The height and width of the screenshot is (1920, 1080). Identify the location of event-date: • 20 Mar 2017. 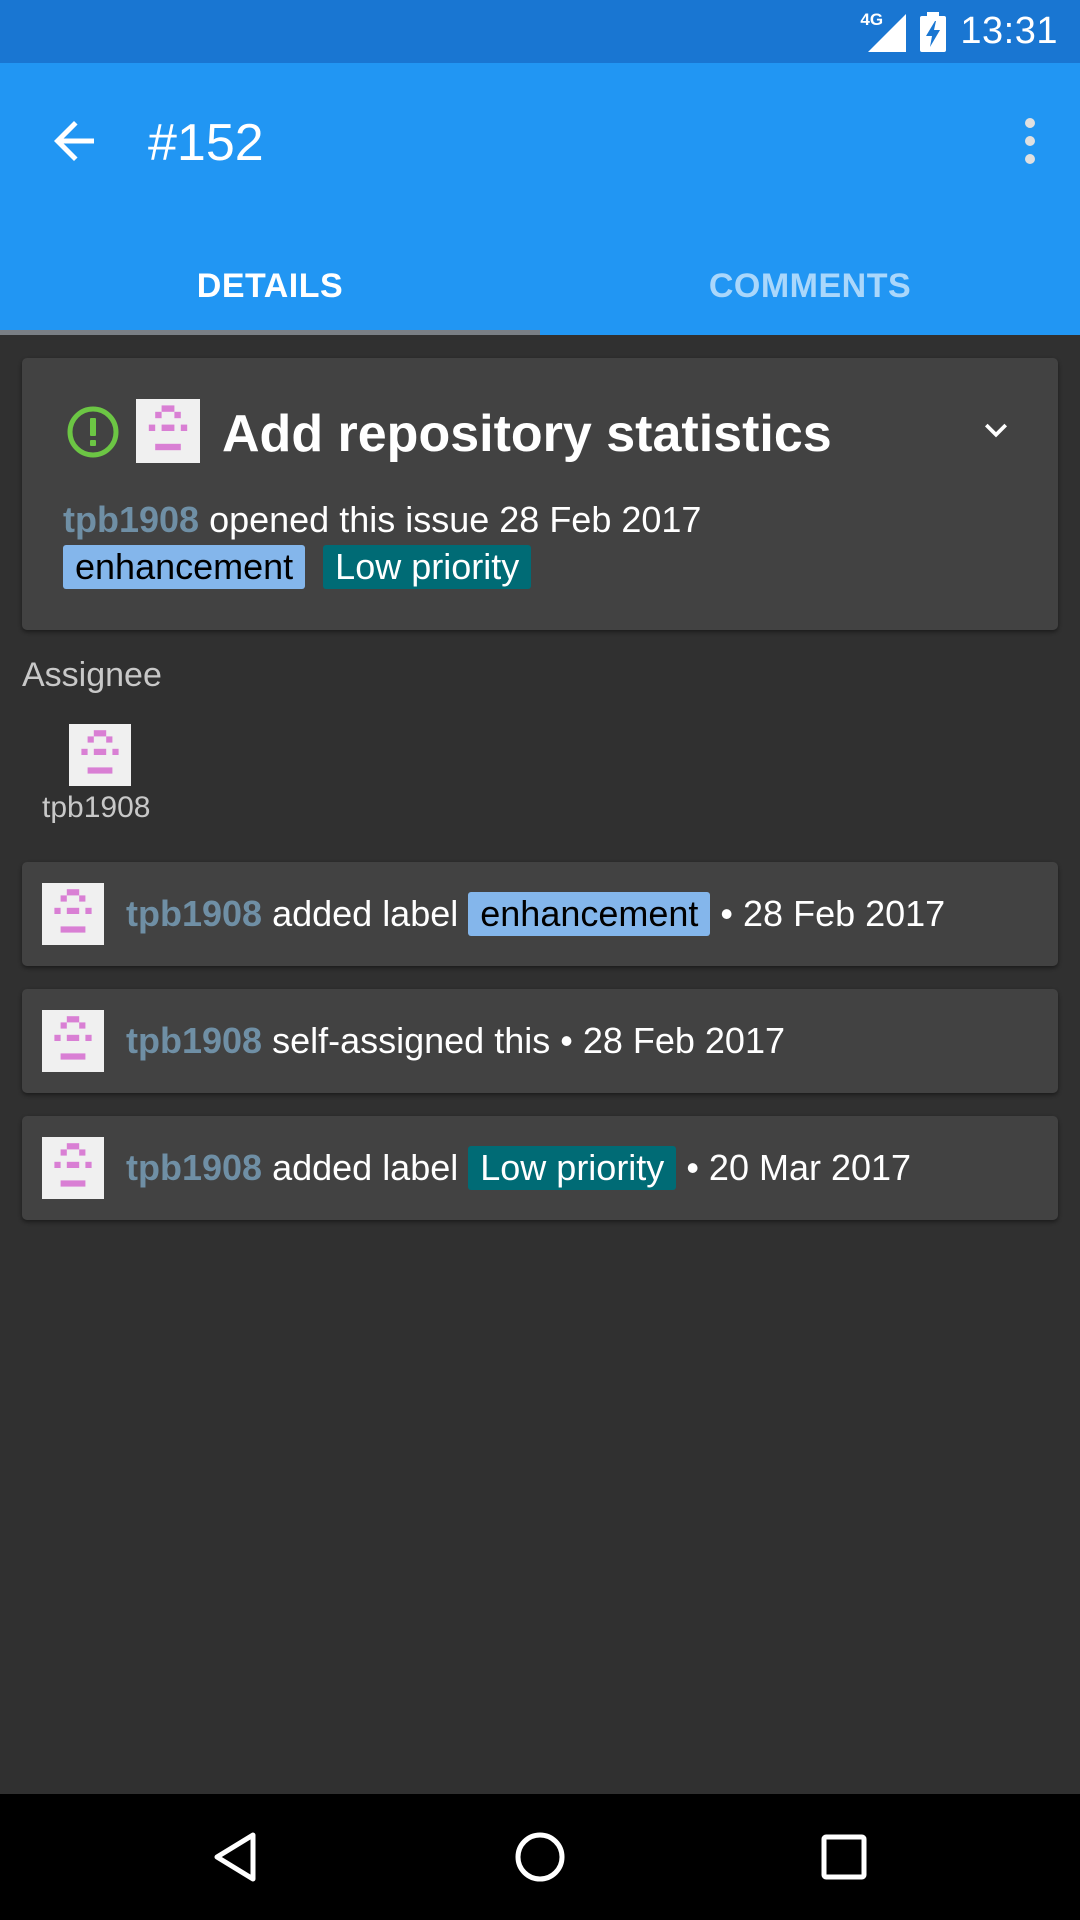
(799, 1167).